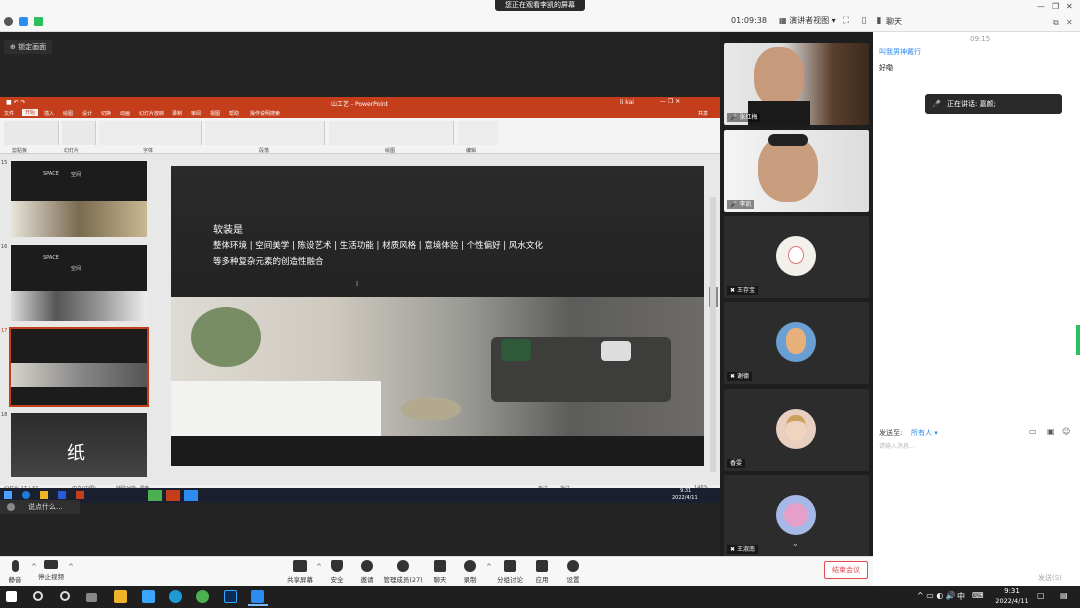 The width and height of the screenshot is (1080, 608). Describe the element at coordinates (31, 133) in the screenshot. I see `clipboard-group` at that location.